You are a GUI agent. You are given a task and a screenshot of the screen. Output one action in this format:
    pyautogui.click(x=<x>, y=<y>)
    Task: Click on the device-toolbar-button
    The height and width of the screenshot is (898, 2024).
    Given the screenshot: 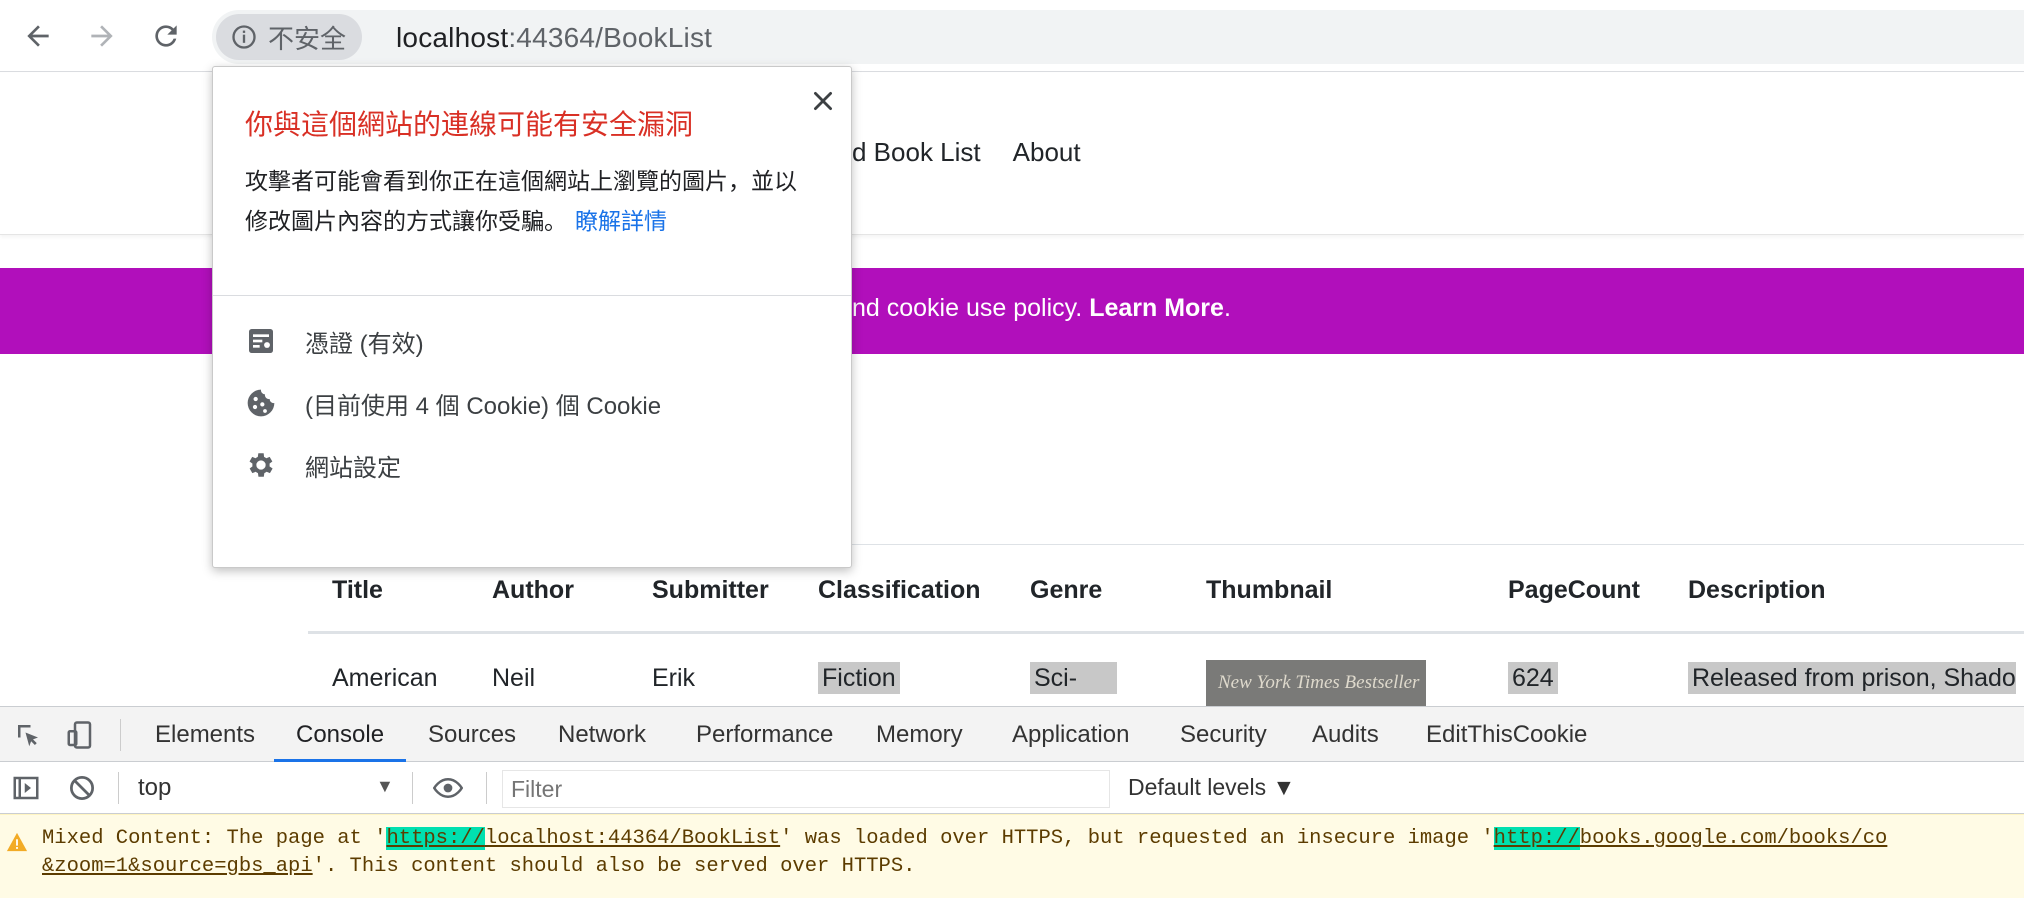 What is the action you would take?
    pyautogui.click(x=80, y=735)
    